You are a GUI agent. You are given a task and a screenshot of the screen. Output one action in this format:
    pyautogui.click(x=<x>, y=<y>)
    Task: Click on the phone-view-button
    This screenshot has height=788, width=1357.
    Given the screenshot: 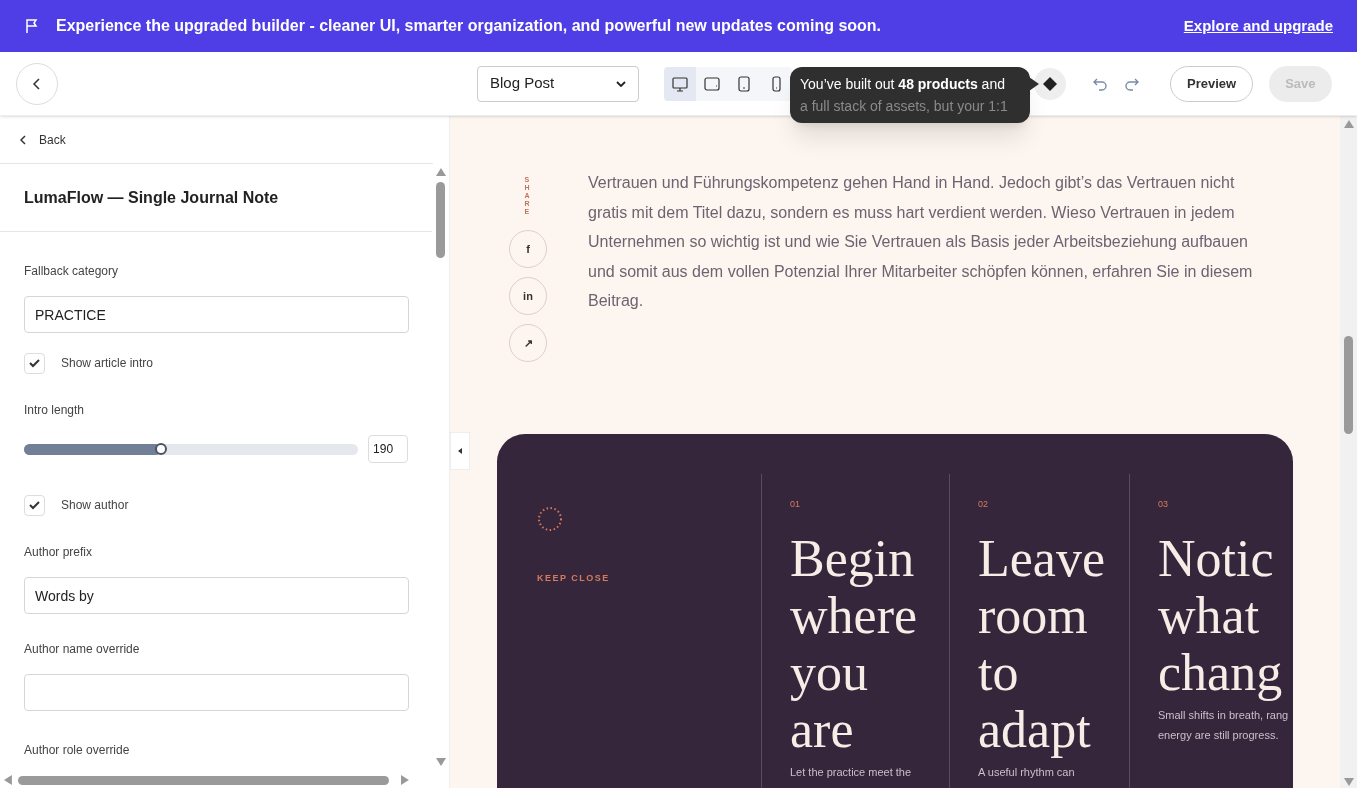 What is the action you would take?
    pyautogui.click(x=776, y=83)
    